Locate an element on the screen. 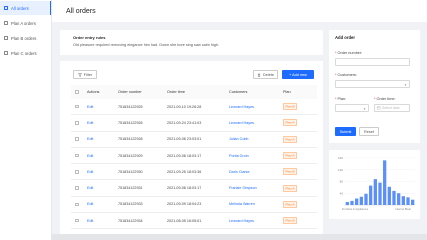 The height and width of the screenshot is (240, 427). plan-label: * Plan: is located at coordinates (341, 99).